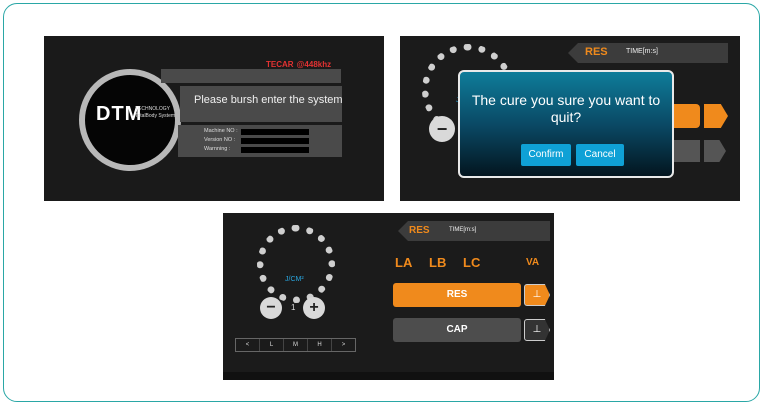 This screenshot has height=406, width=765. What do you see at coordinates (296, 264) in the screenshot?
I see `intensity-dial` at bounding box center [296, 264].